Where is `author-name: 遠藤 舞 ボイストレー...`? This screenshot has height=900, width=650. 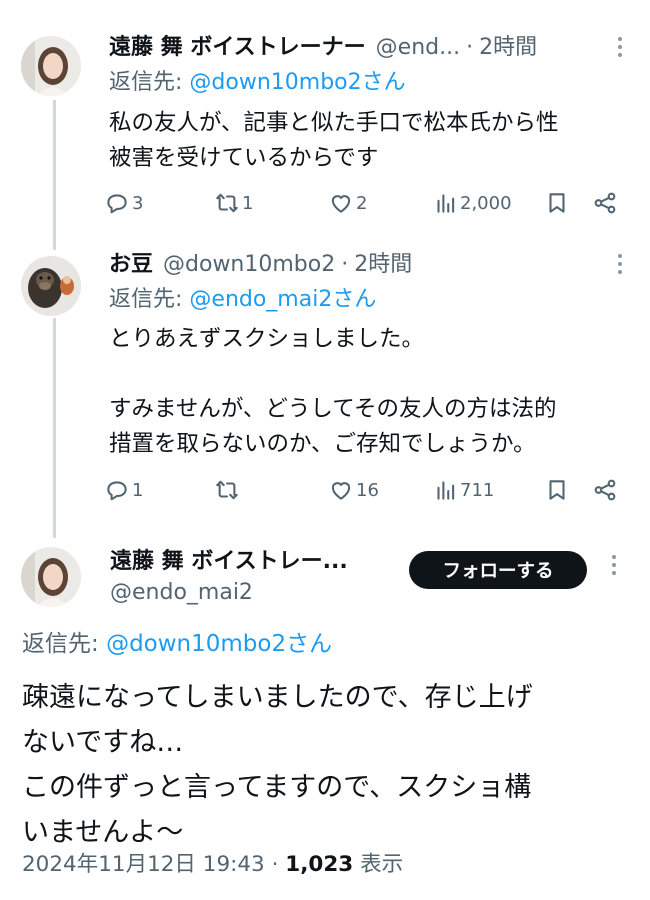 author-name: 遠藤 舞 ボイストレー... is located at coordinates (250, 562).